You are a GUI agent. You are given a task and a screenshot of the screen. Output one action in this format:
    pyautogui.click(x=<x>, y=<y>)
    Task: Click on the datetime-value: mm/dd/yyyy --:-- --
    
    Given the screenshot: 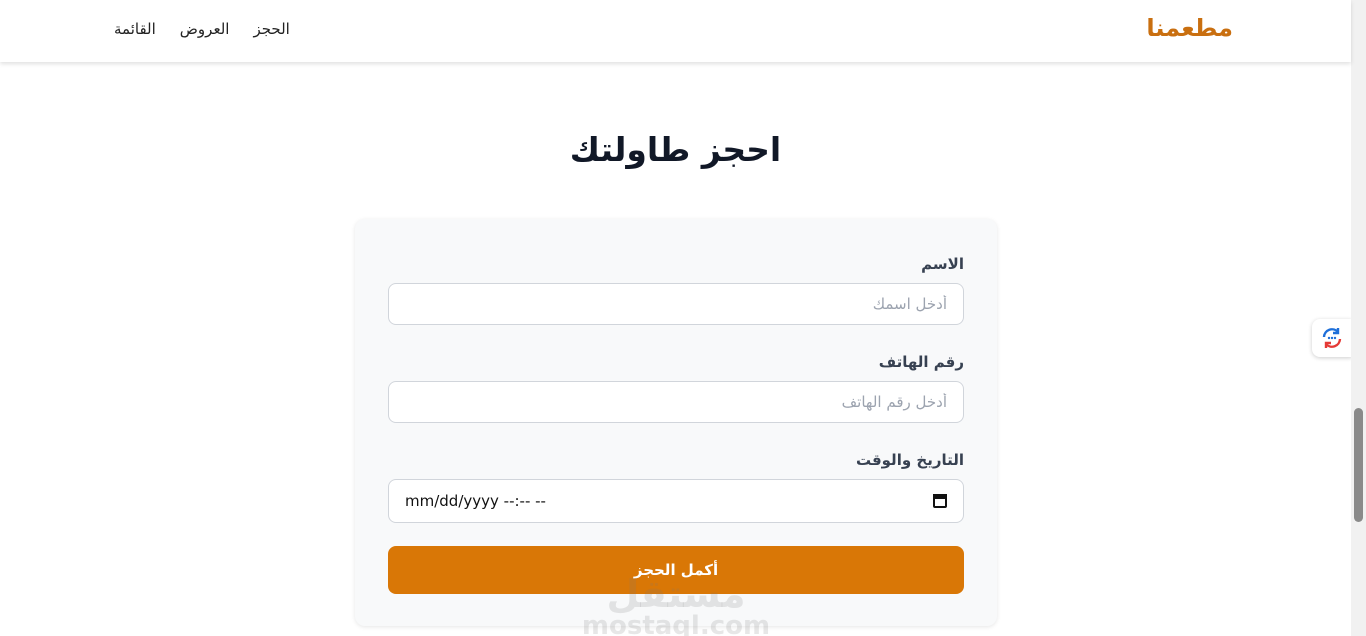 What is the action you would take?
    pyautogui.click(x=475, y=501)
    